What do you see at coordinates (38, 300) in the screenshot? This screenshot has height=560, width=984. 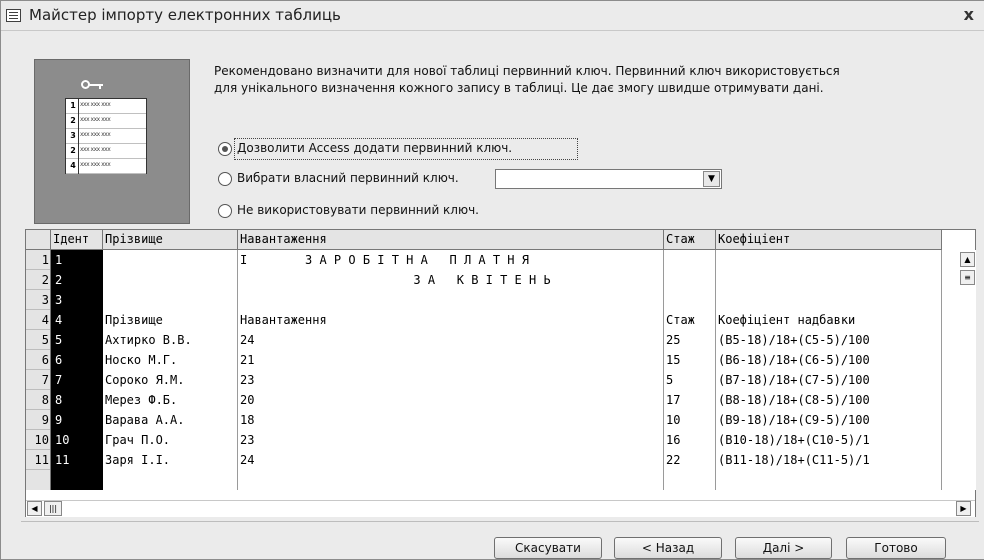 I see `row-number: 3` at bounding box center [38, 300].